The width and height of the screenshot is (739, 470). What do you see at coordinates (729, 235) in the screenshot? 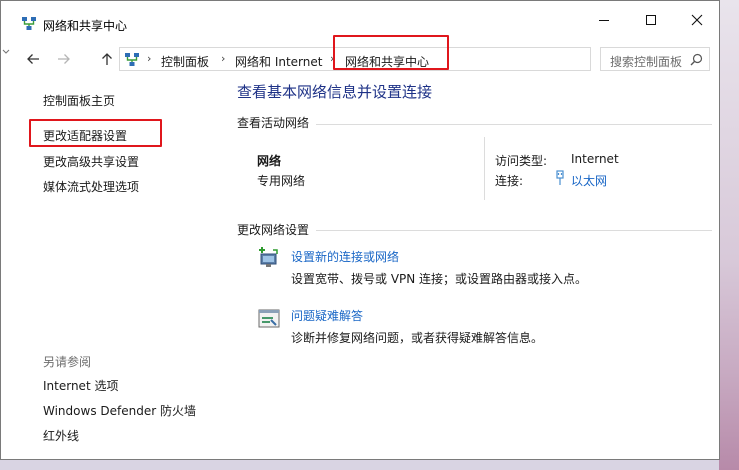
I see `desktop-wallpaper` at bounding box center [729, 235].